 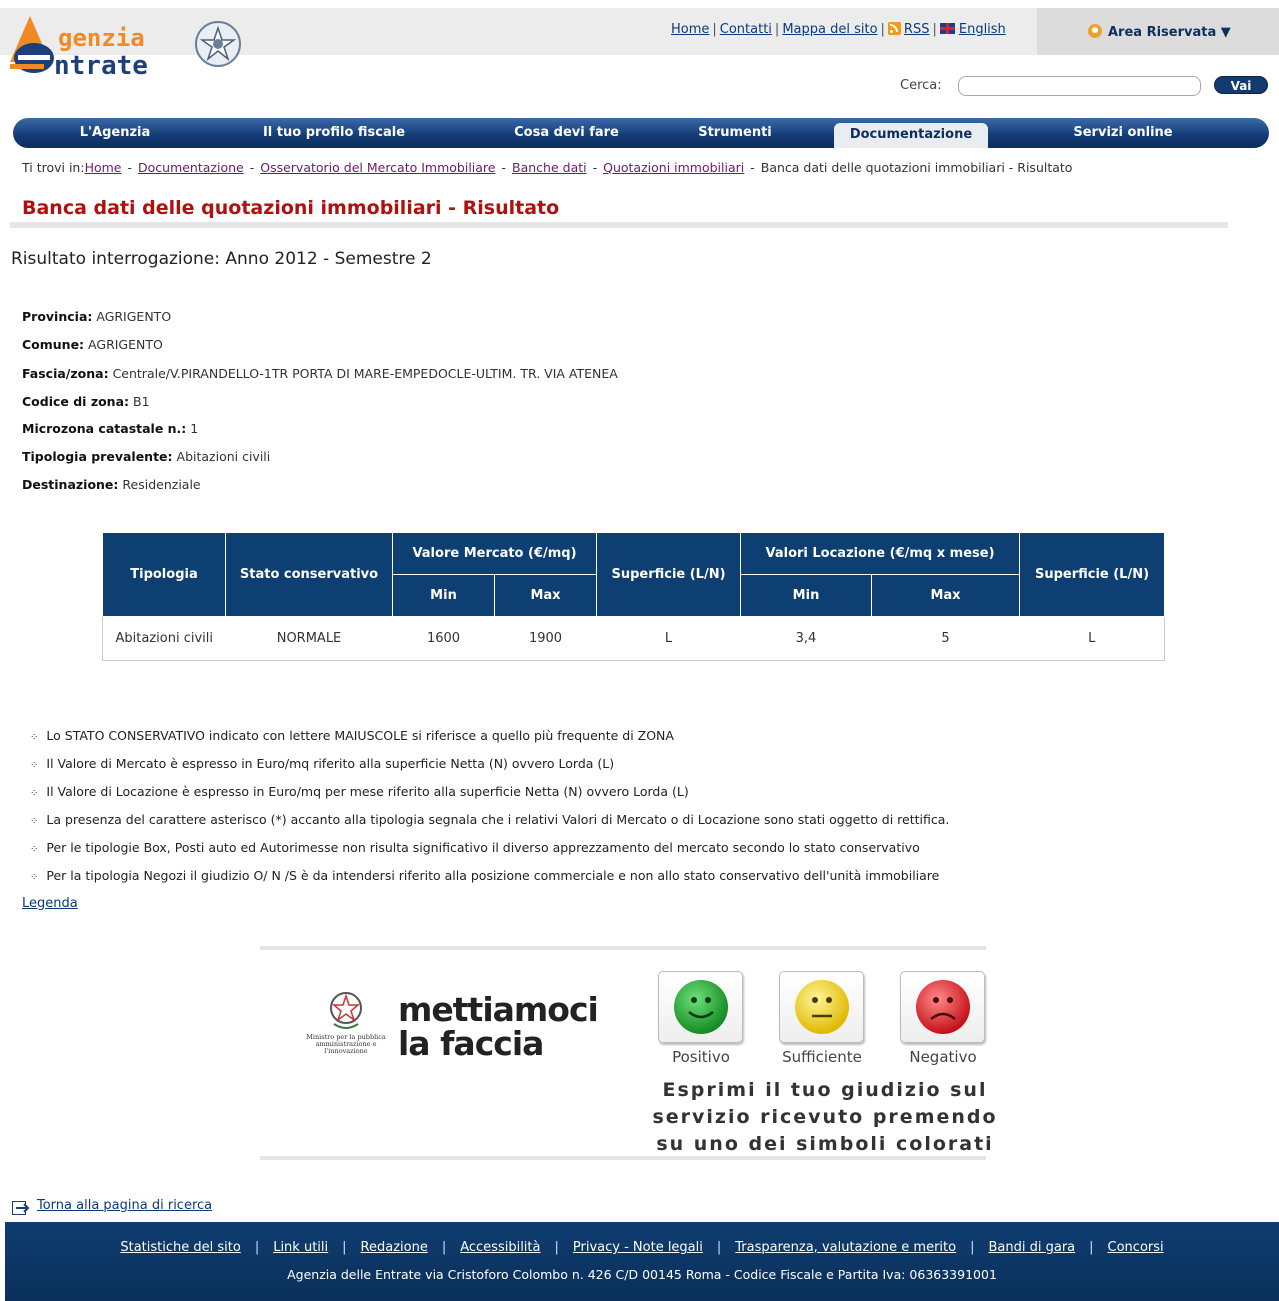 I want to click on feedback-prompt-line: servizio ricevuto premendo, so click(x=825, y=1117).